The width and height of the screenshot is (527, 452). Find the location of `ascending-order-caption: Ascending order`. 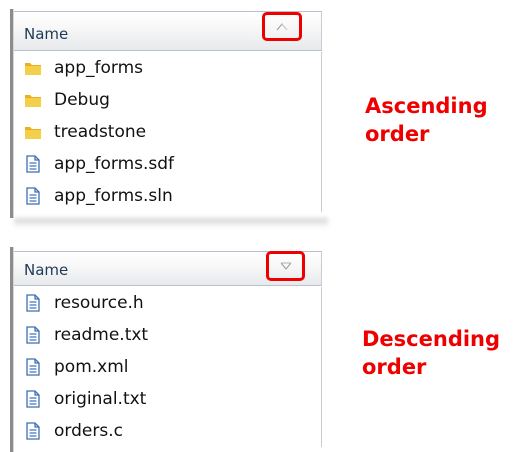

ascending-order-caption: Ascending order is located at coordinates (426, 120).